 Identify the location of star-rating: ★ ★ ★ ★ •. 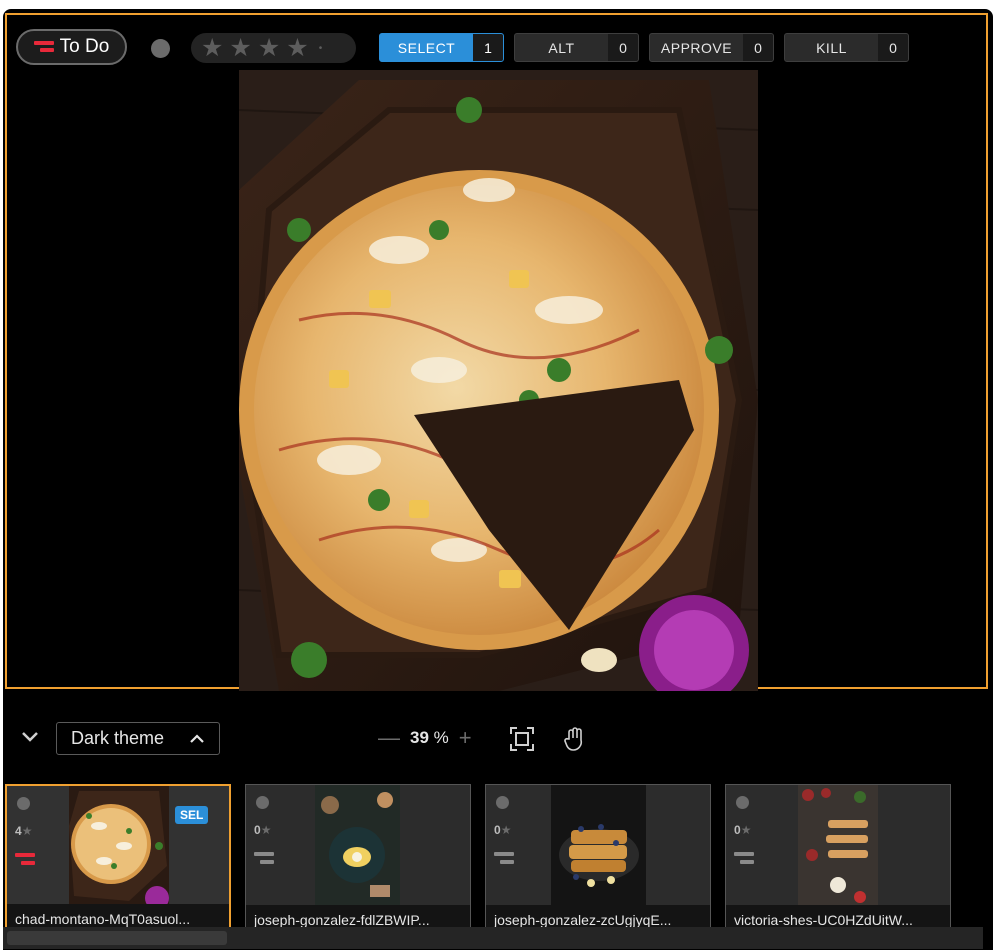
(273, 48).